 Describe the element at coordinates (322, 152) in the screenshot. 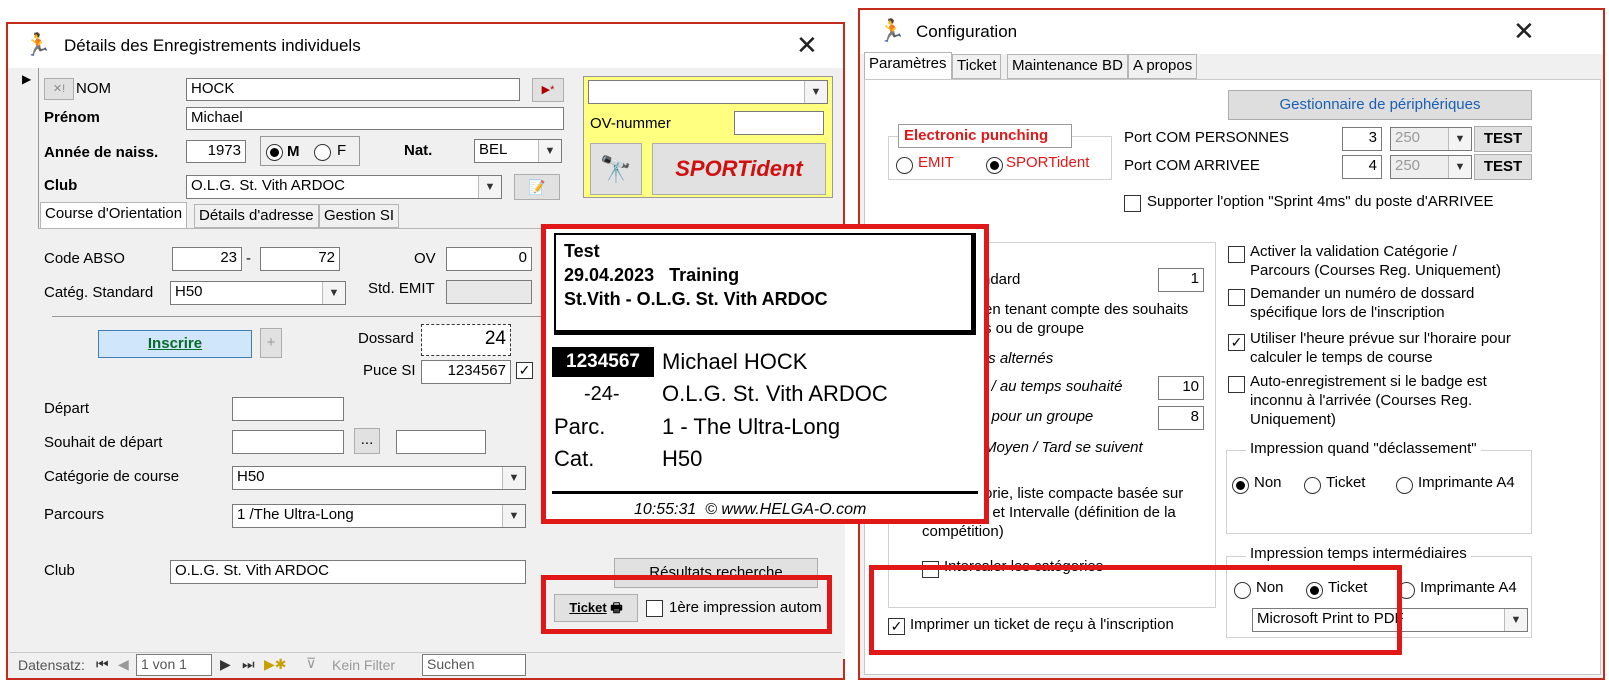

I see `sex-f-radio` at that location.